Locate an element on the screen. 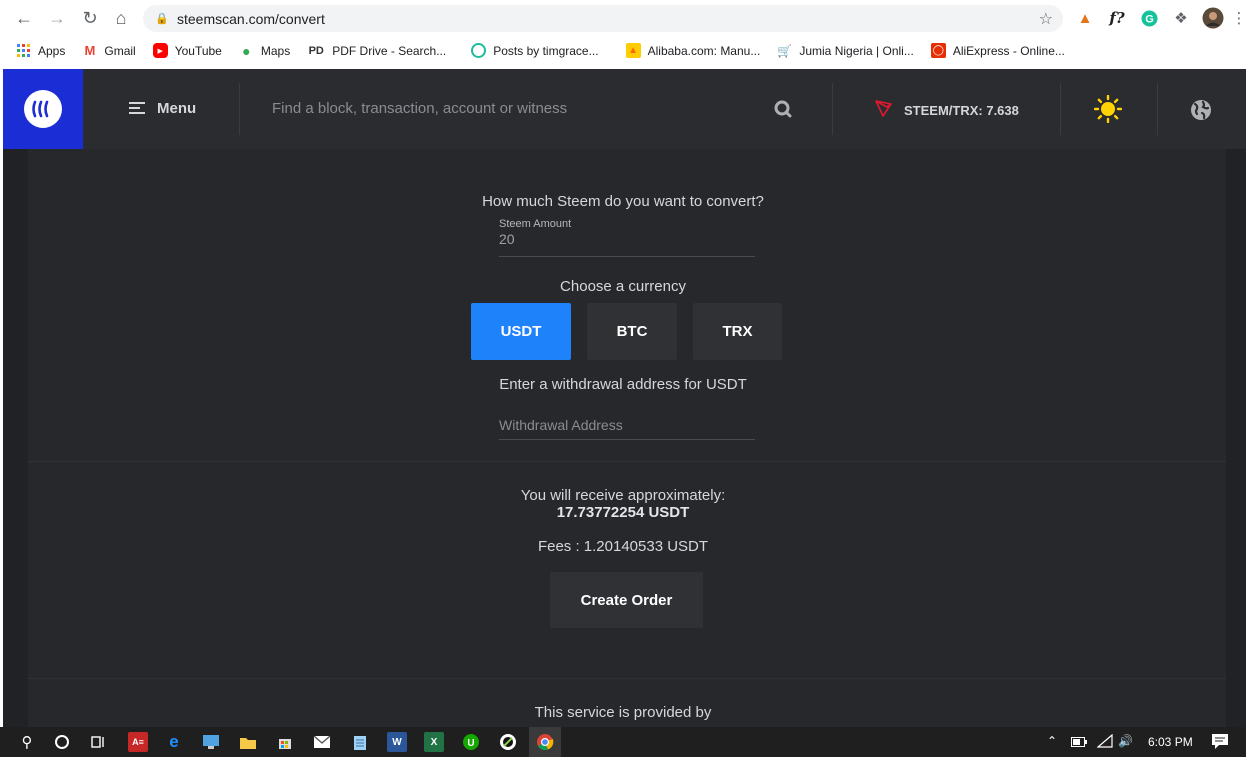 Image resolution: width=1246 pixels, height=757 pixels. battery-icon is located at coordinates (1079, 743).